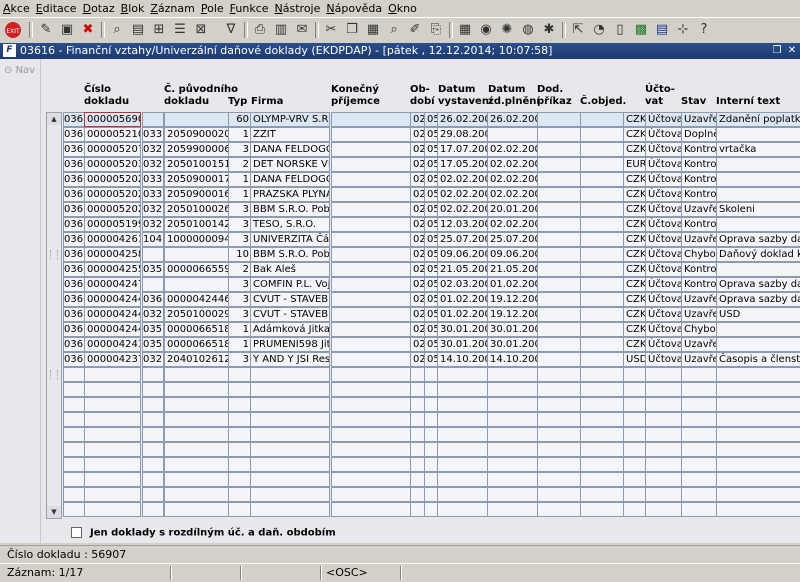 Image resolution: width=800 pixels, height=582 pixels. What do you see at coordinates (373, 30) in the screenshot?
I see `paste-icon: ▦` at bounding box center [373, 30].